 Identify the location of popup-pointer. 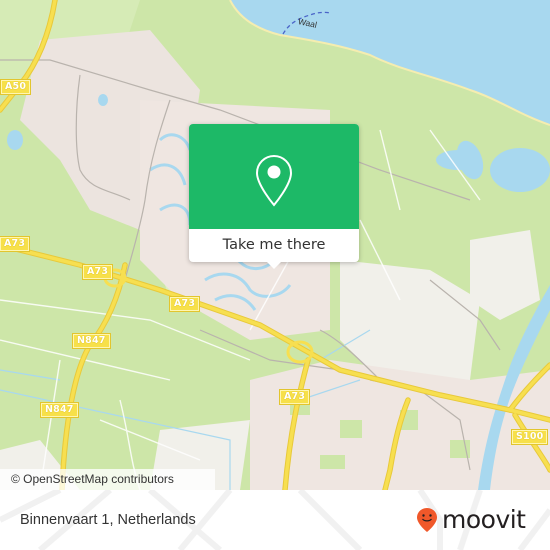
(274, 265).